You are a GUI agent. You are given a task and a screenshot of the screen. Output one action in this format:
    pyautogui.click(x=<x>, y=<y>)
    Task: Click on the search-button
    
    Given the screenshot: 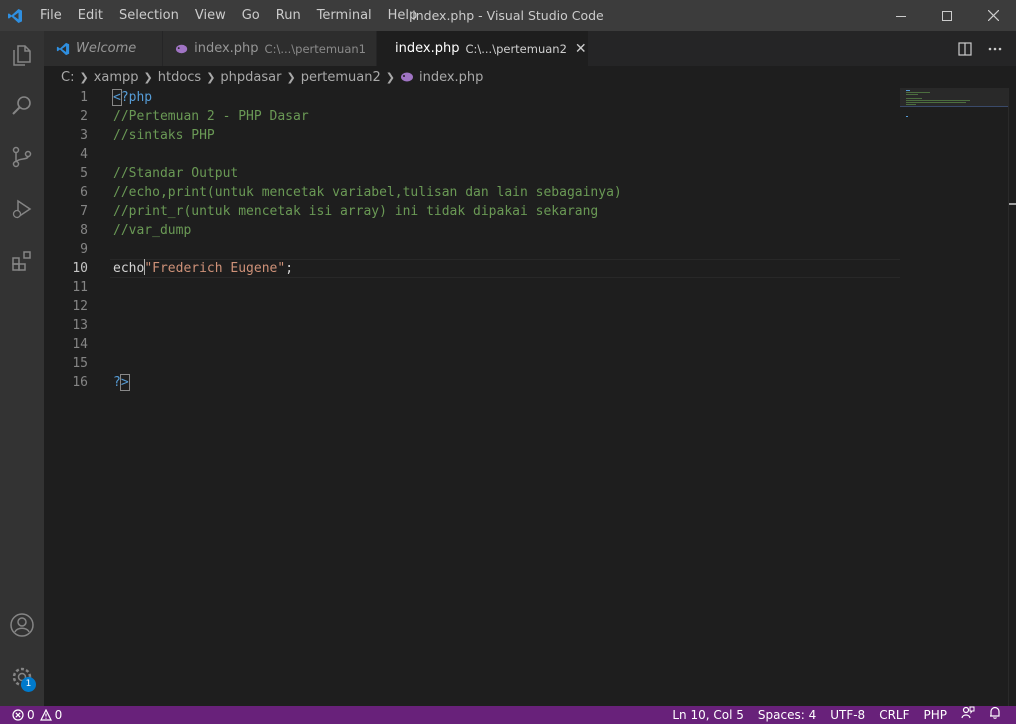 What is the action you would take?
    pyautogui.click(x=22, y=105)
    